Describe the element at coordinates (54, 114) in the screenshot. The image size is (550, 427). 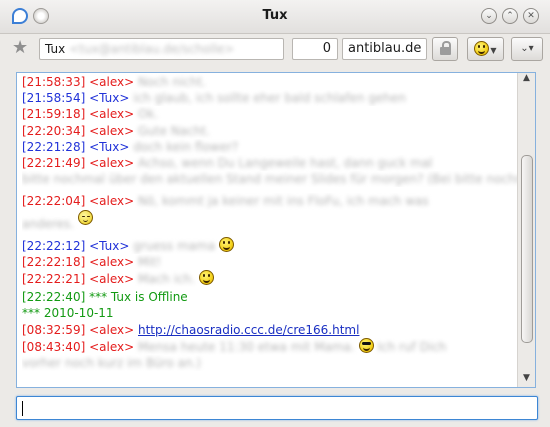
I see `message-time: [21:59:18]` at that location.